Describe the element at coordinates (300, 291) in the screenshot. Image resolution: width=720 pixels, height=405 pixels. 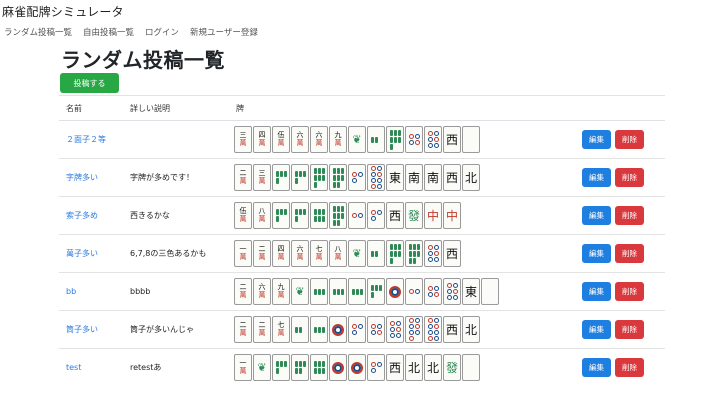
I see `souzu-tile-icon: ❦` at that location.